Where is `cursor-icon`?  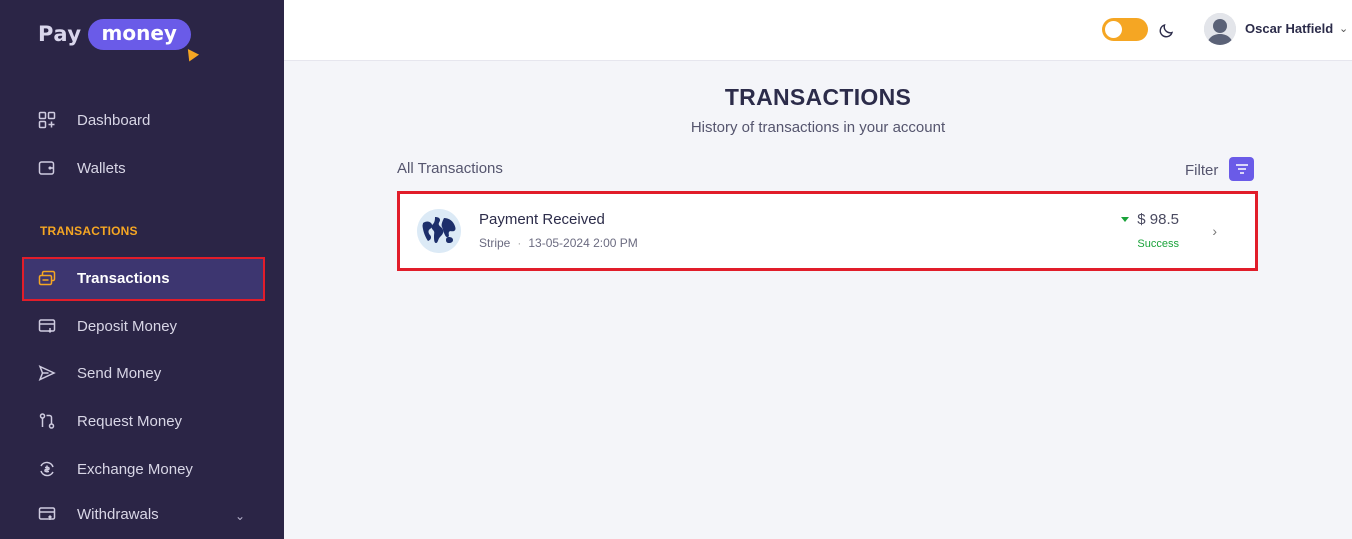
cursor-icon is located at coordinates (191, 53).